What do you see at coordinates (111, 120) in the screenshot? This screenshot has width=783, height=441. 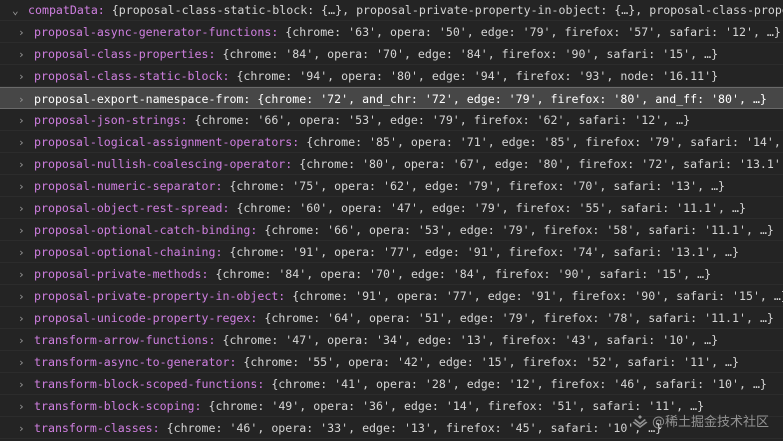 I see `property-key: proposal-json-strings:` at bounding box center [111, 120].